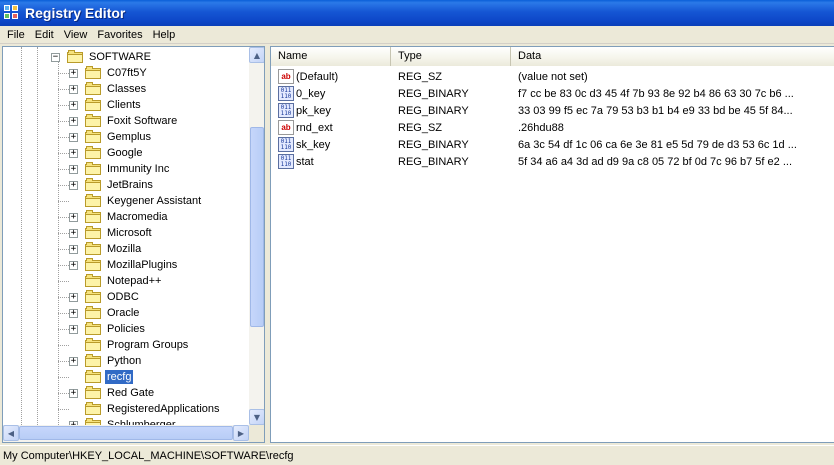  I want to click on tree-item-label: Classes, so click(127, 89).